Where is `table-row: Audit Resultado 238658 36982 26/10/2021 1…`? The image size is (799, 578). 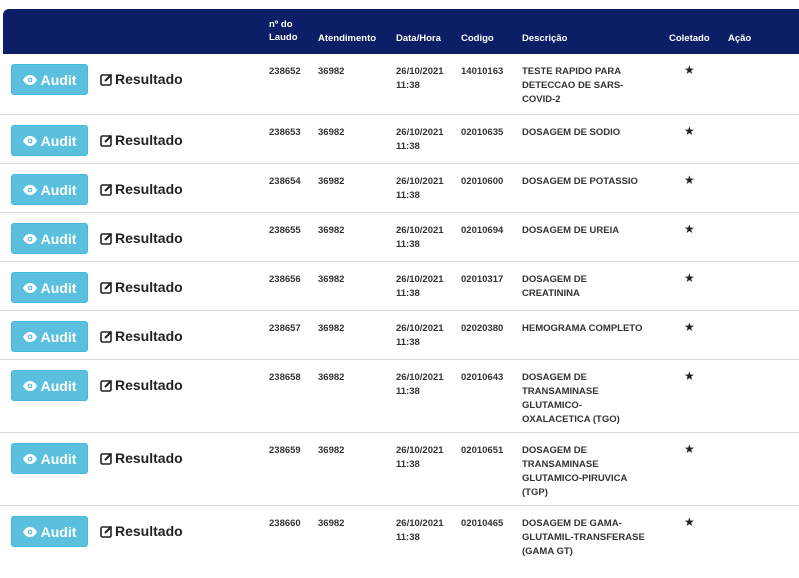 table-row: Audit Resultado 238658 36982 26/10/2021 1… is located at coordinates (399, 396).